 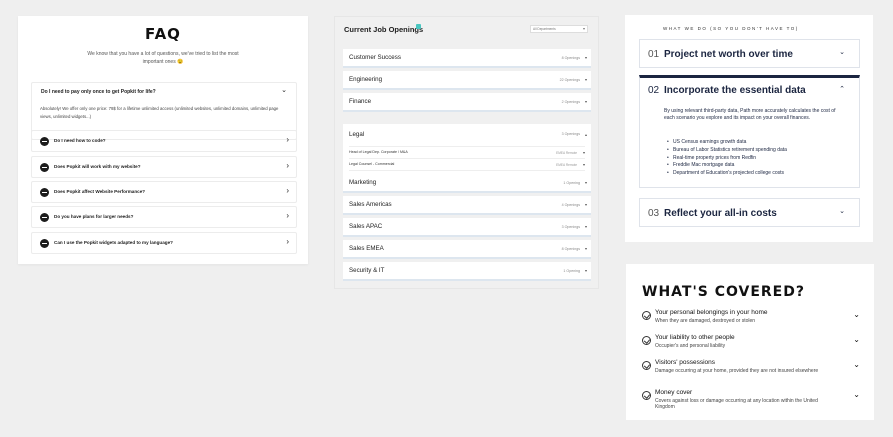 I want to click on faq-question: Do I need how to code?, so click(x=80, y=140).